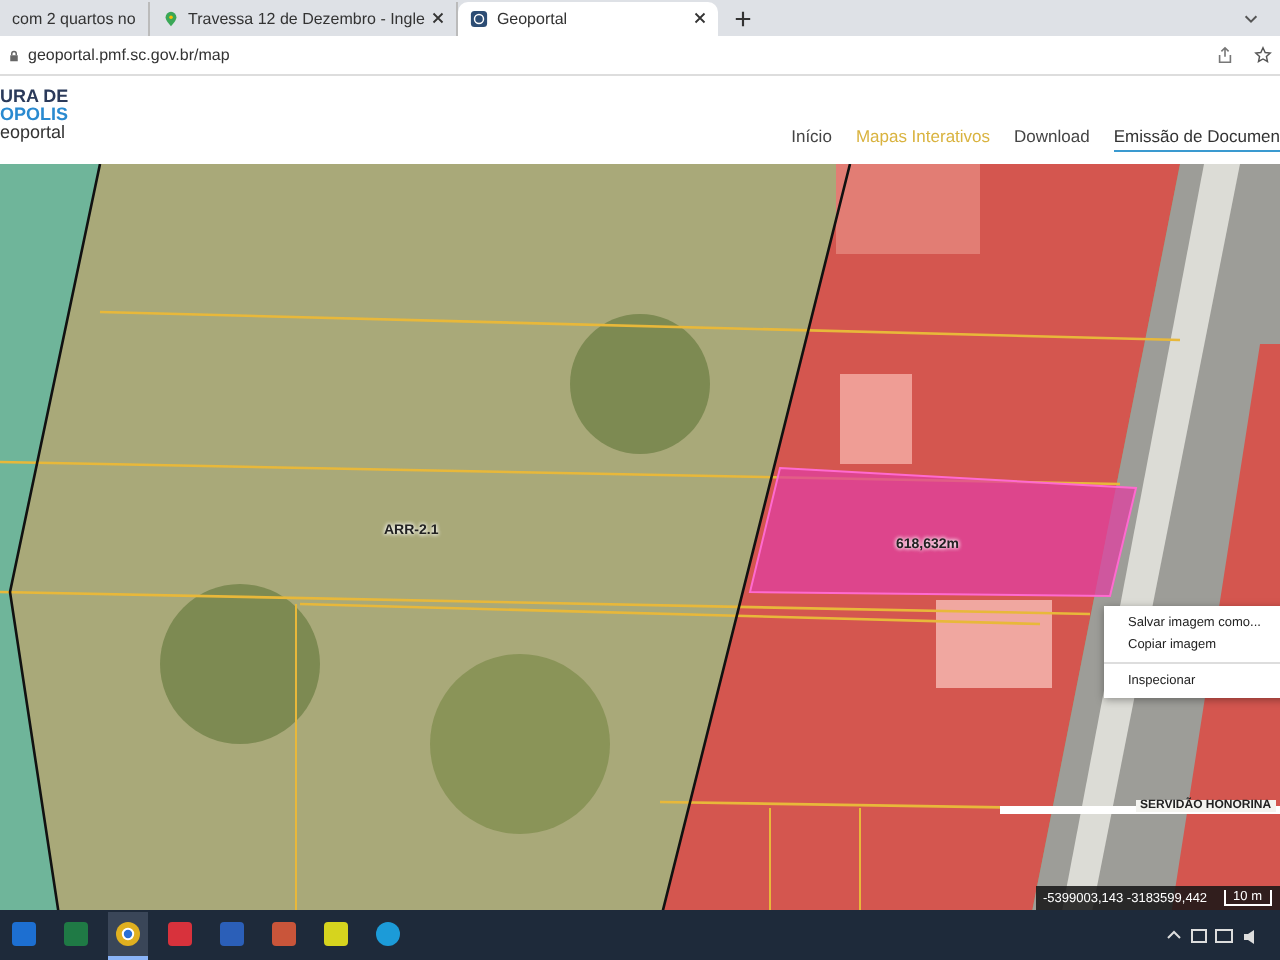 The height and width of the screenshot is (960, 1280). I want to click on lock-icon, so click(14, 55).